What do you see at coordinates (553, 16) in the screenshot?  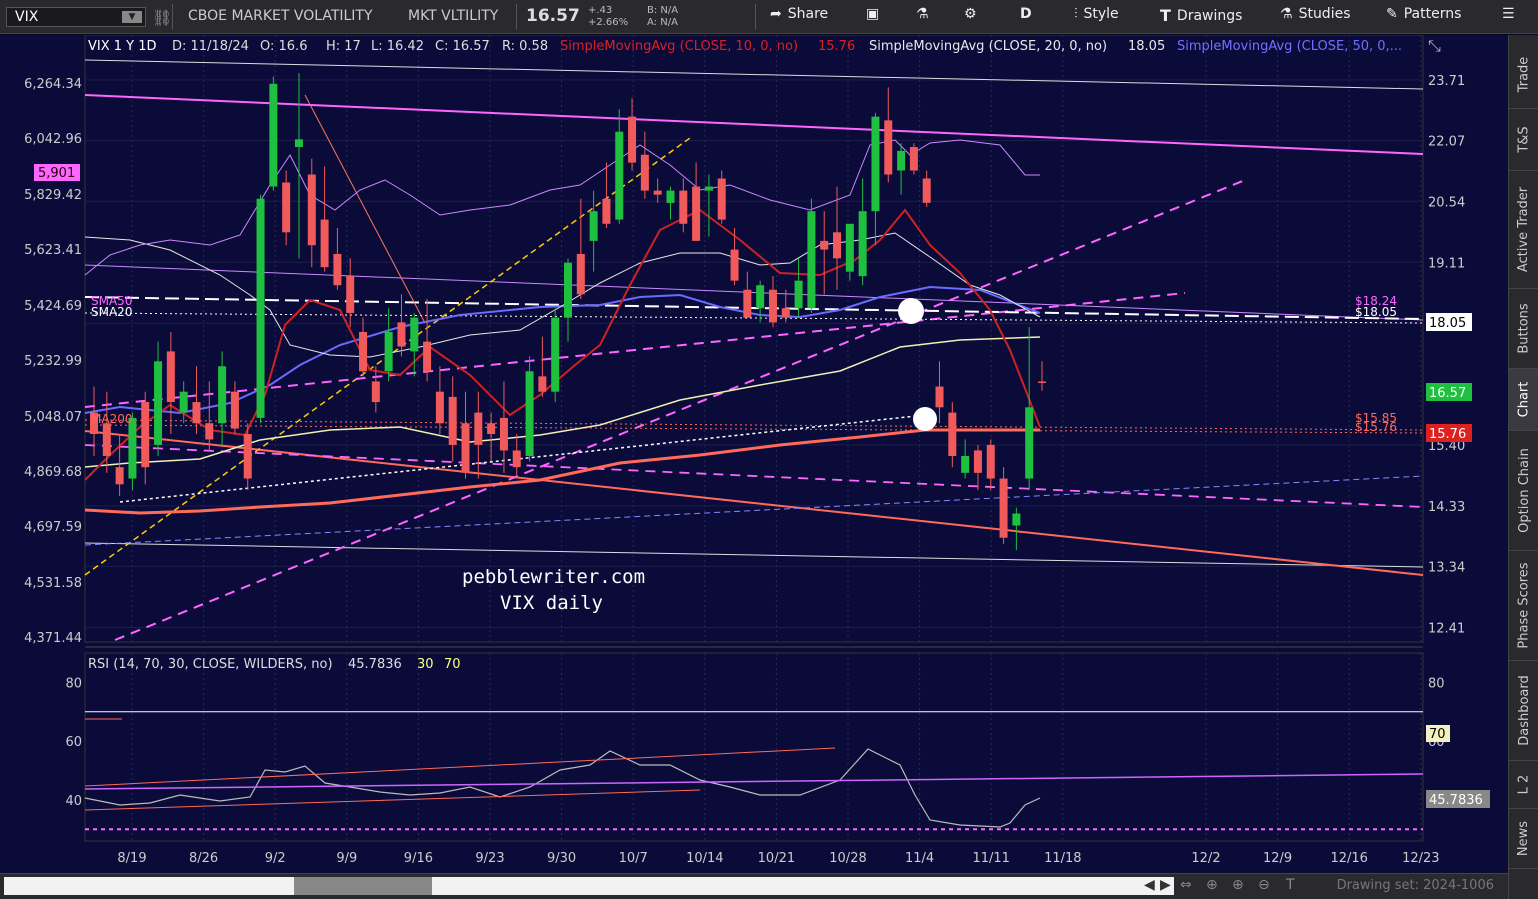 I see `last-price: 16.57` at bounding box center [553, 16].